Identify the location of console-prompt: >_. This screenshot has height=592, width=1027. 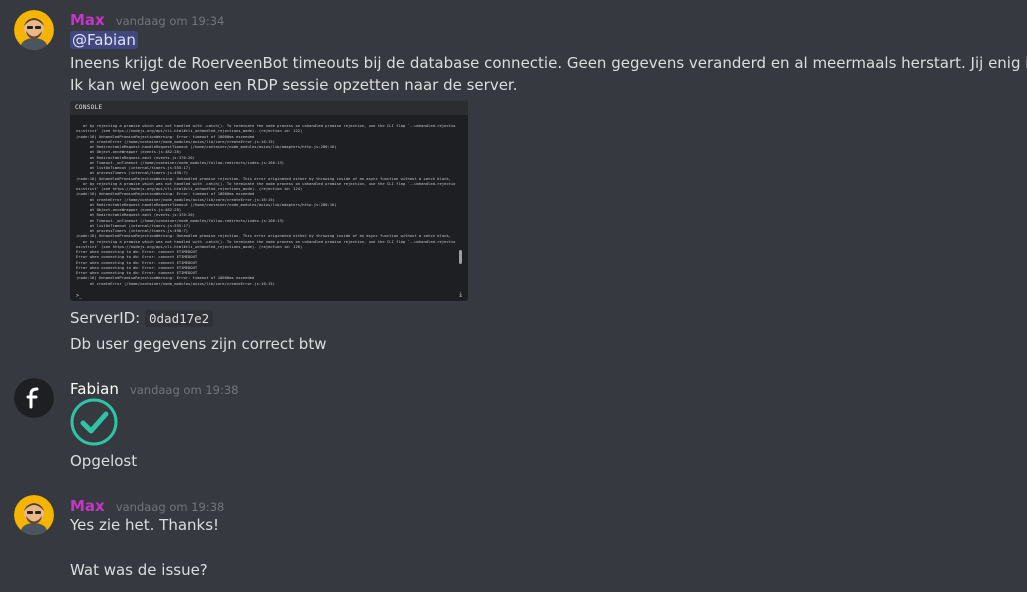
(79, 296).